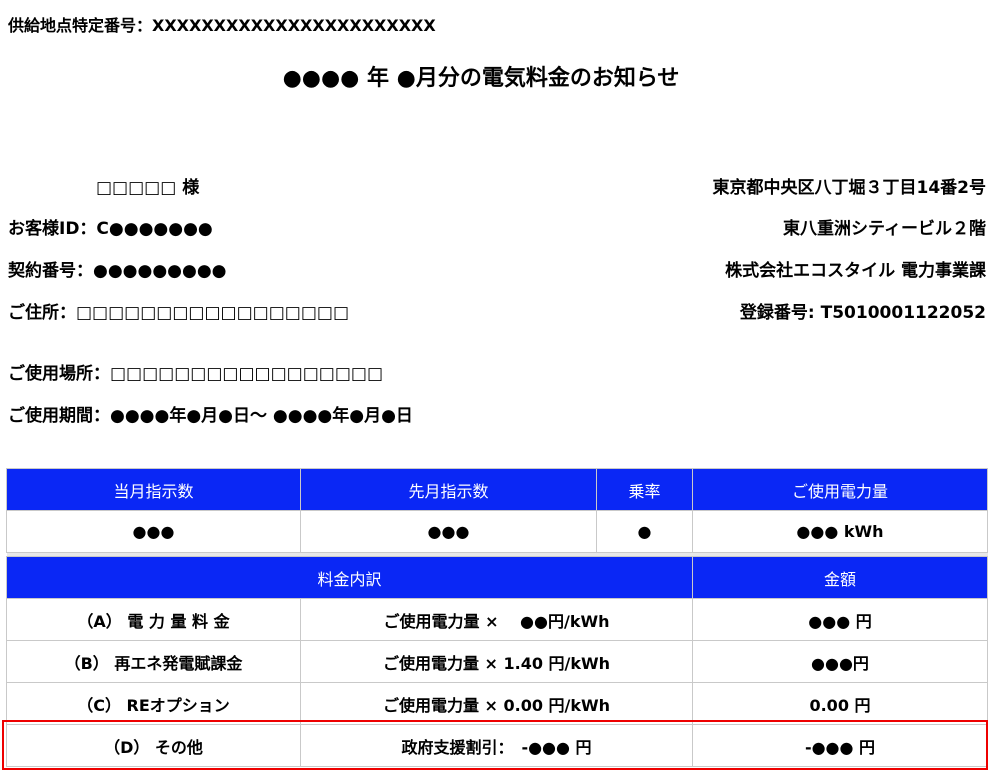 This screenshot has height=775, width=992. Describe the element at coordinates (153, 703) in the screenshot. I see `row-label: （C） REオプション` at that location.